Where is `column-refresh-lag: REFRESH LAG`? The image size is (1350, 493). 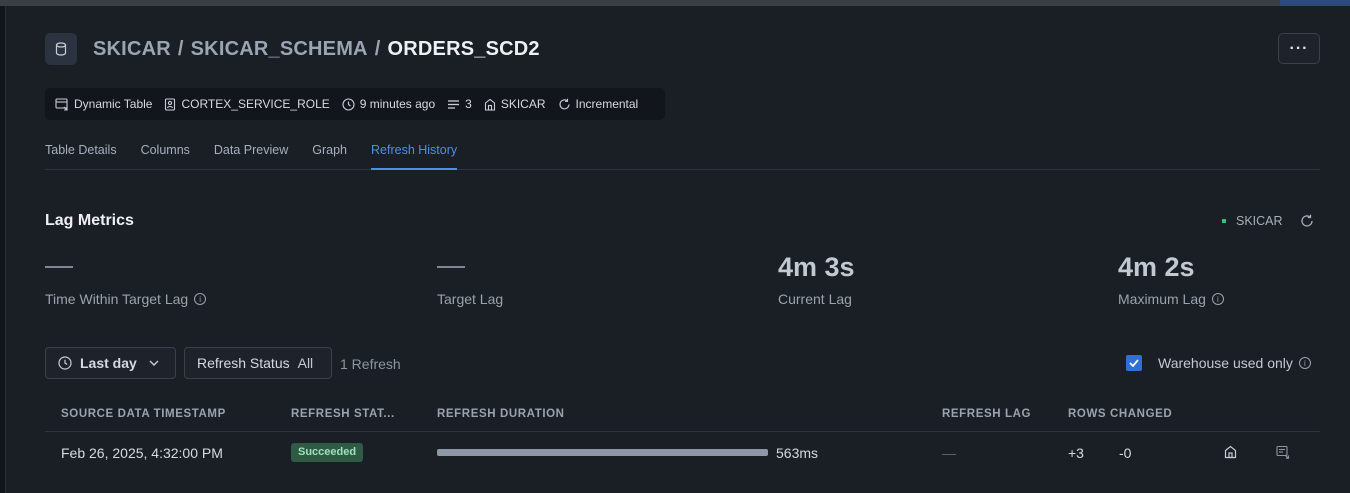
column-refresh-lag: REFRESH LAG is located at coordinates (986, 414).